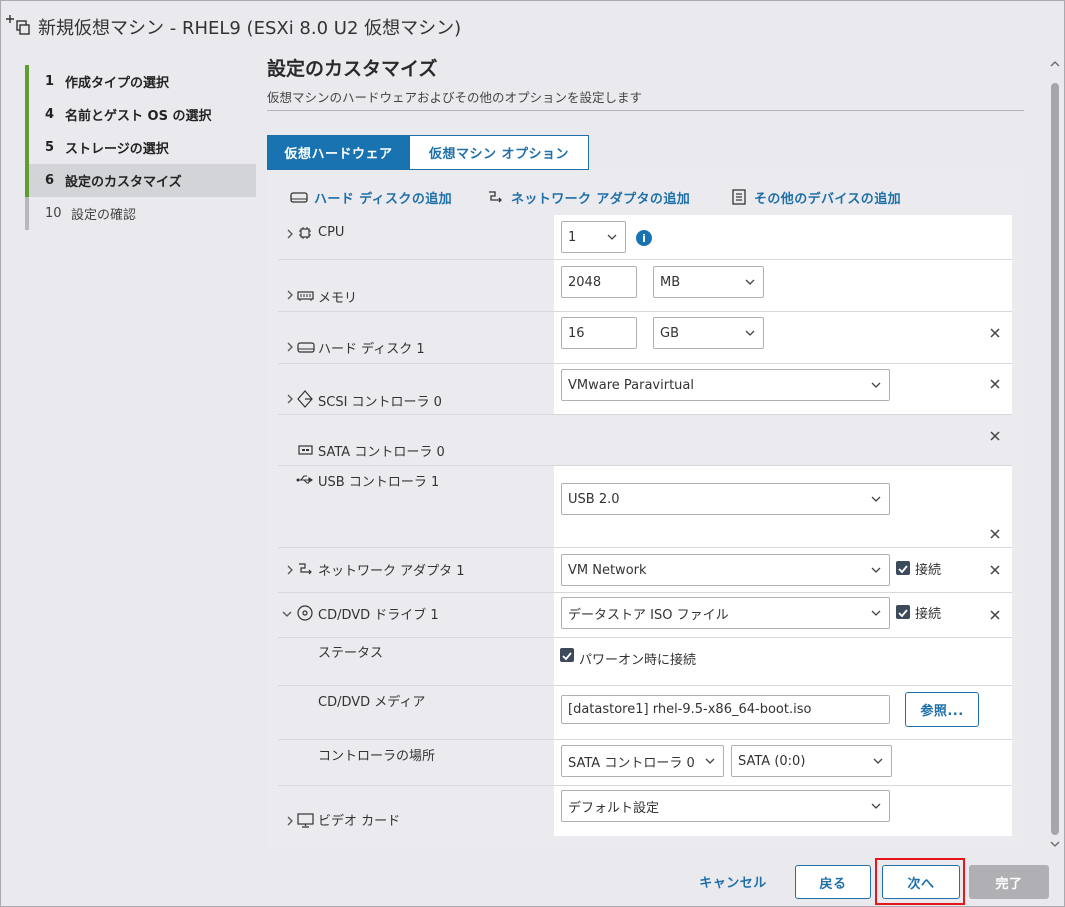 The image size is (1065, 907). What do you see at coordinates (725, 613) in the screenshot?
I see `cd-dvd-source-select: データストア ISO ファイル` at bounding box center [725, 613].